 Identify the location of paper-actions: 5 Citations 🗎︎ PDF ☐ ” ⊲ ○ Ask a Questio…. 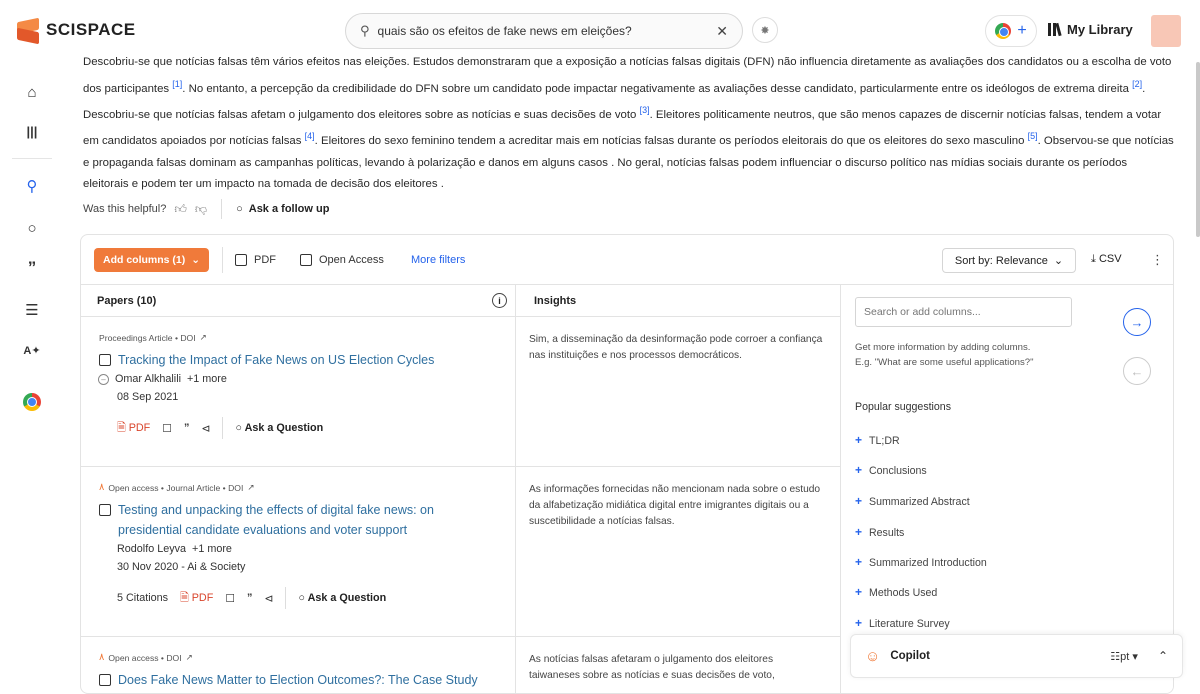
(307, 598).